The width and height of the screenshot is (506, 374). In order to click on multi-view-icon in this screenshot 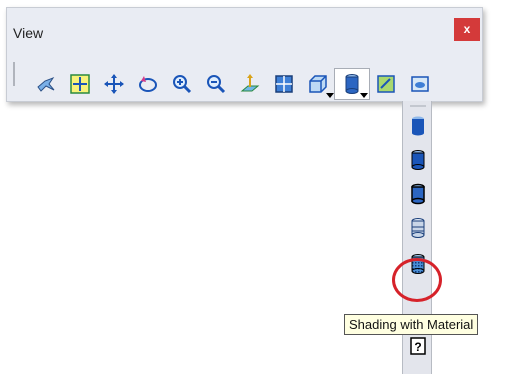, I will do `click(284, 84)`.